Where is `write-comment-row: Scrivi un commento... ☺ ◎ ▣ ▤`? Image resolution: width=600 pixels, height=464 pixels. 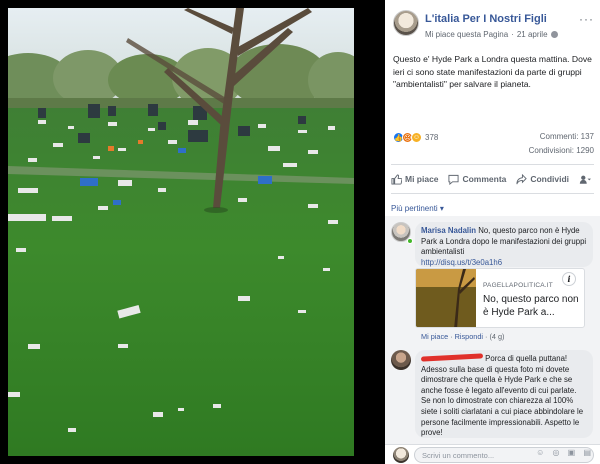
write-comment-row: Scrivi un commento... ☺ ◎ ▣ ▤ is located at coordinates (492, 454).